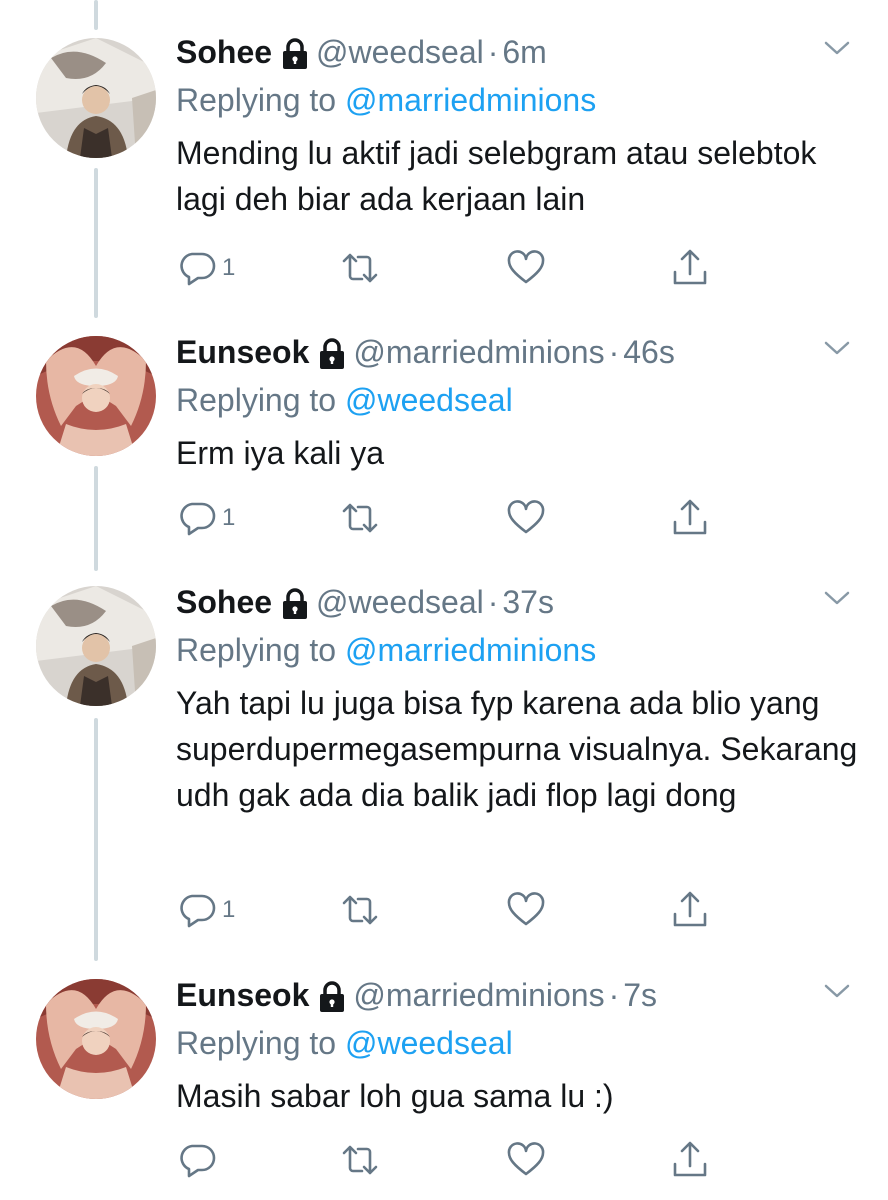 The height and width of the screenshot is (1200, 888). What do you see at coordinates (649, 352) in the screenshot?
I see `timestamp: 46s` at bounding box center [649, 352].